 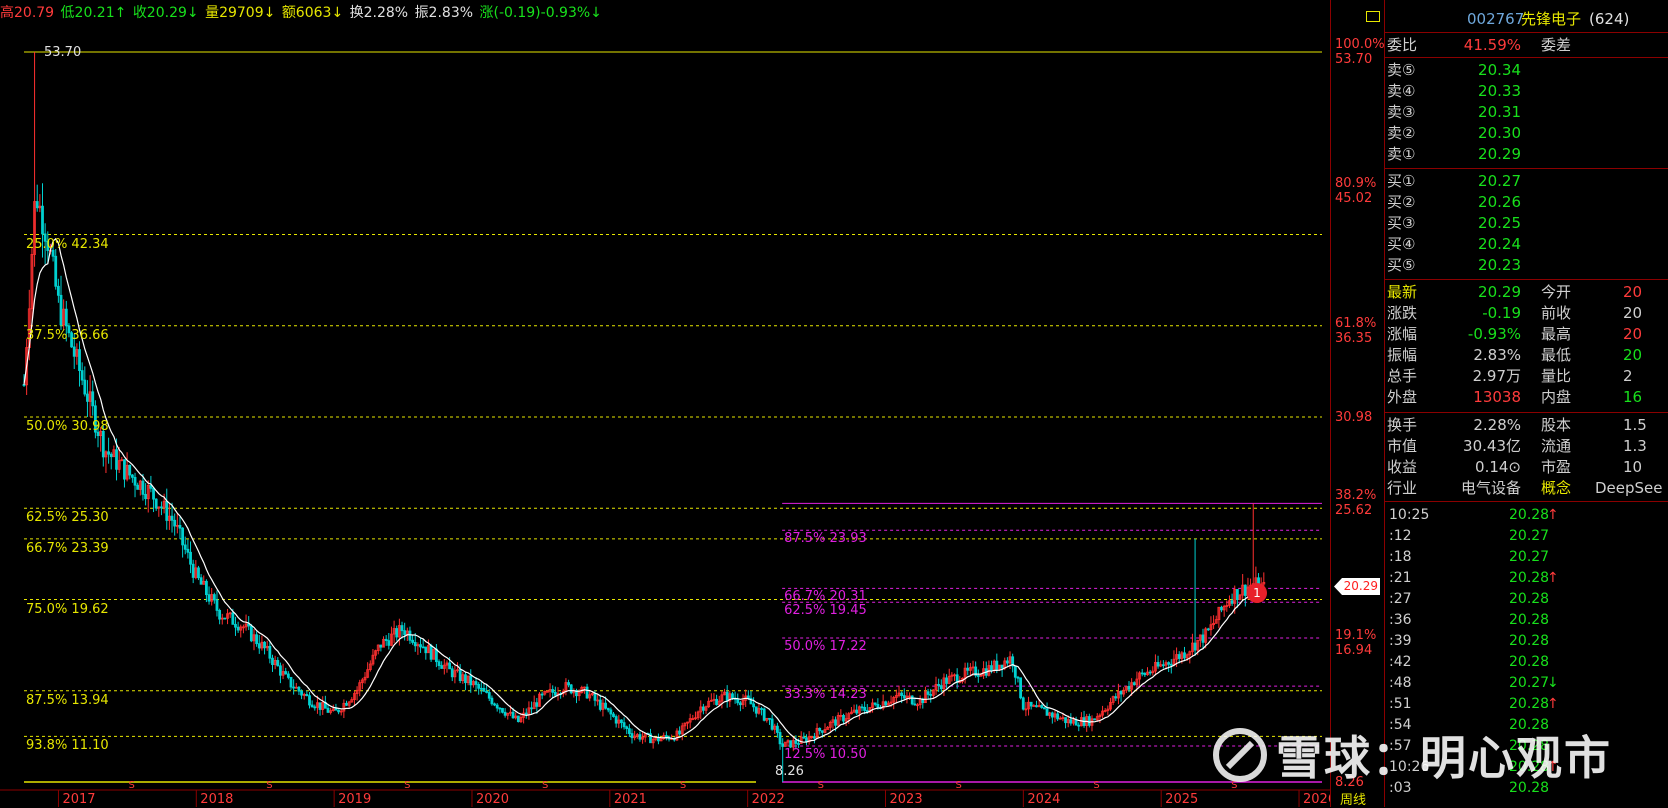 I want to click on axis-percent-label: 100.0%, so click(x=1360, y=44).